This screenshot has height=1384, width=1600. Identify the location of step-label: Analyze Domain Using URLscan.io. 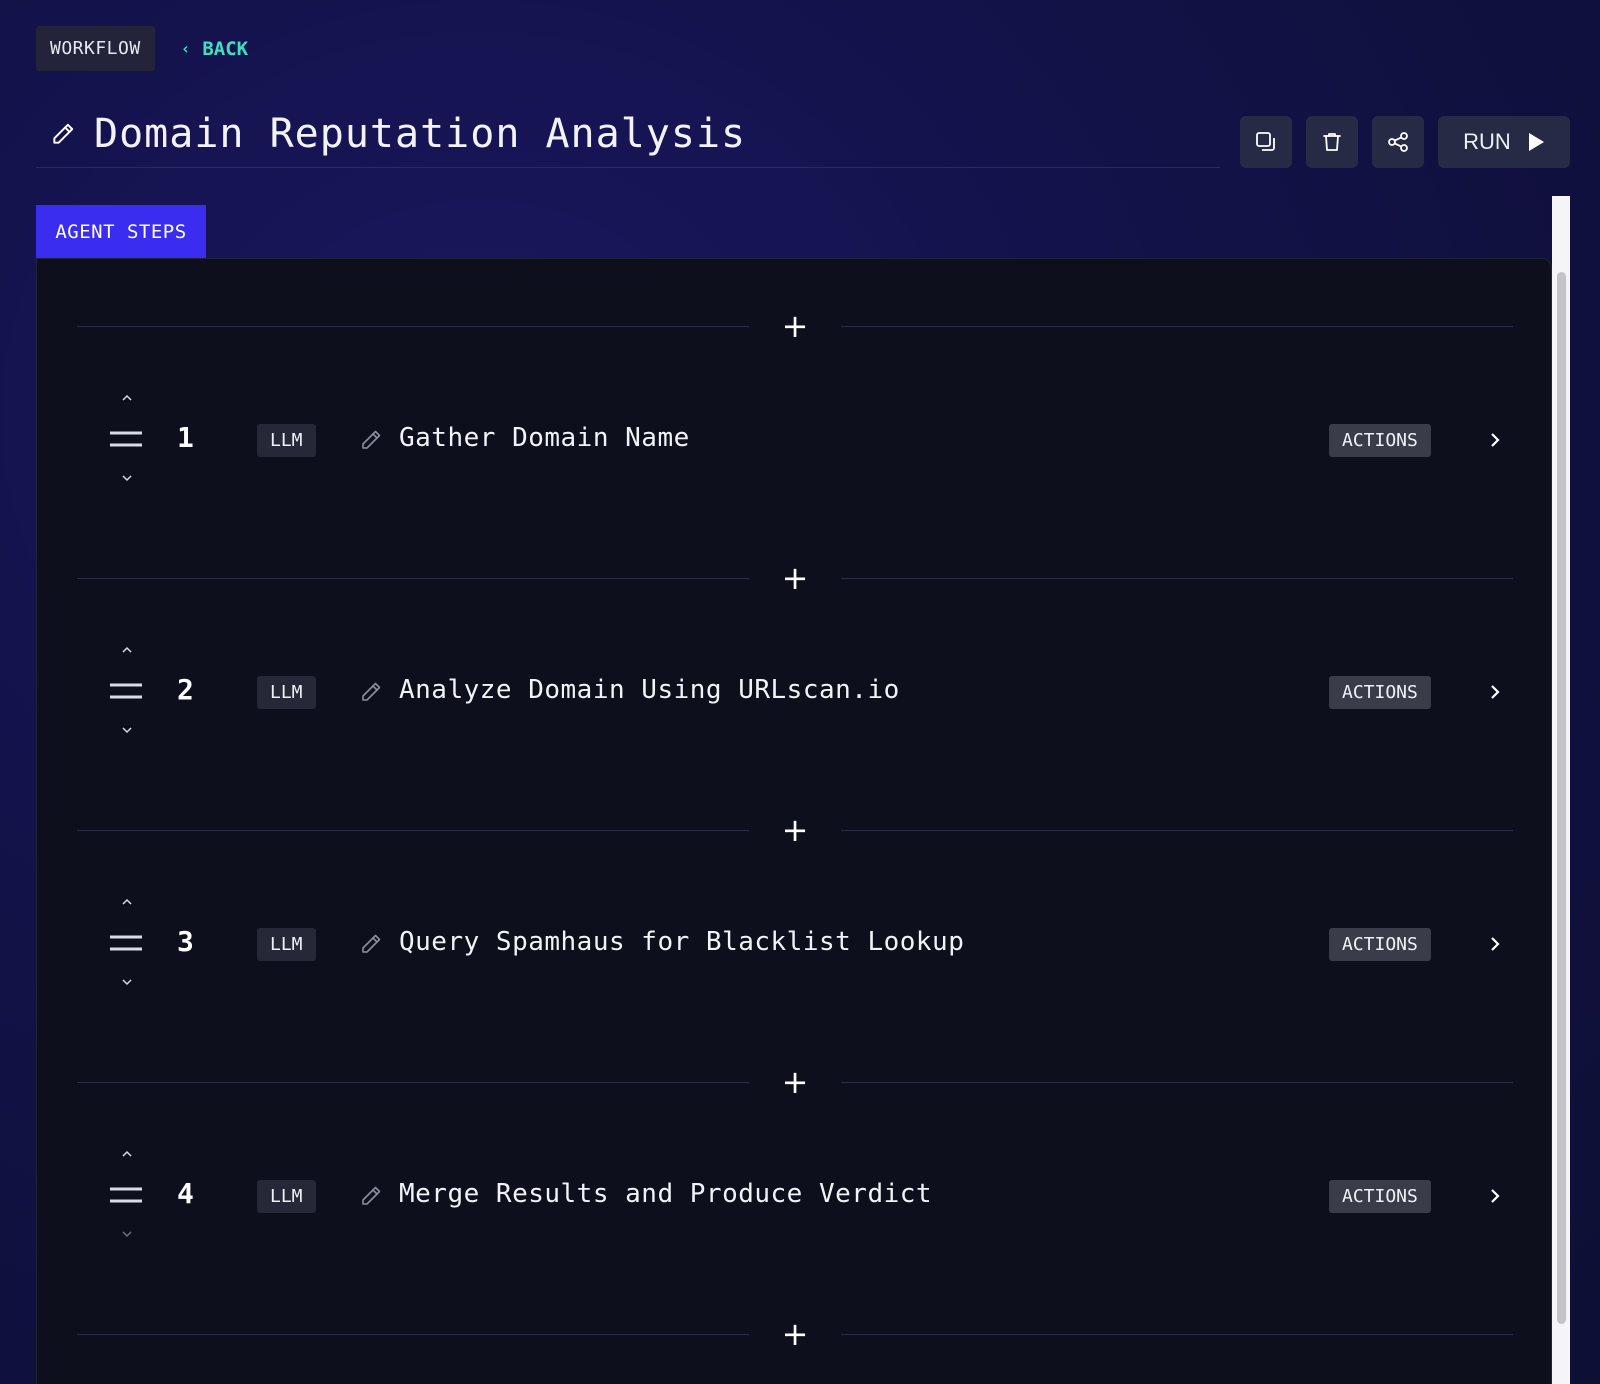
(649, 690).